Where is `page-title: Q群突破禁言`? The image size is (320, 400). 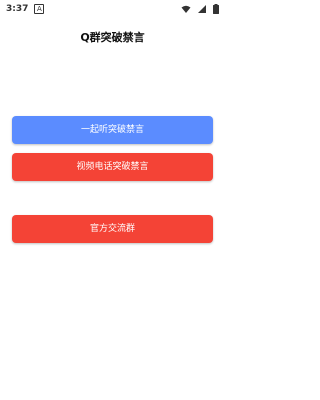
page-title: Q群突破禁言 is located at coordinates (112, 37).